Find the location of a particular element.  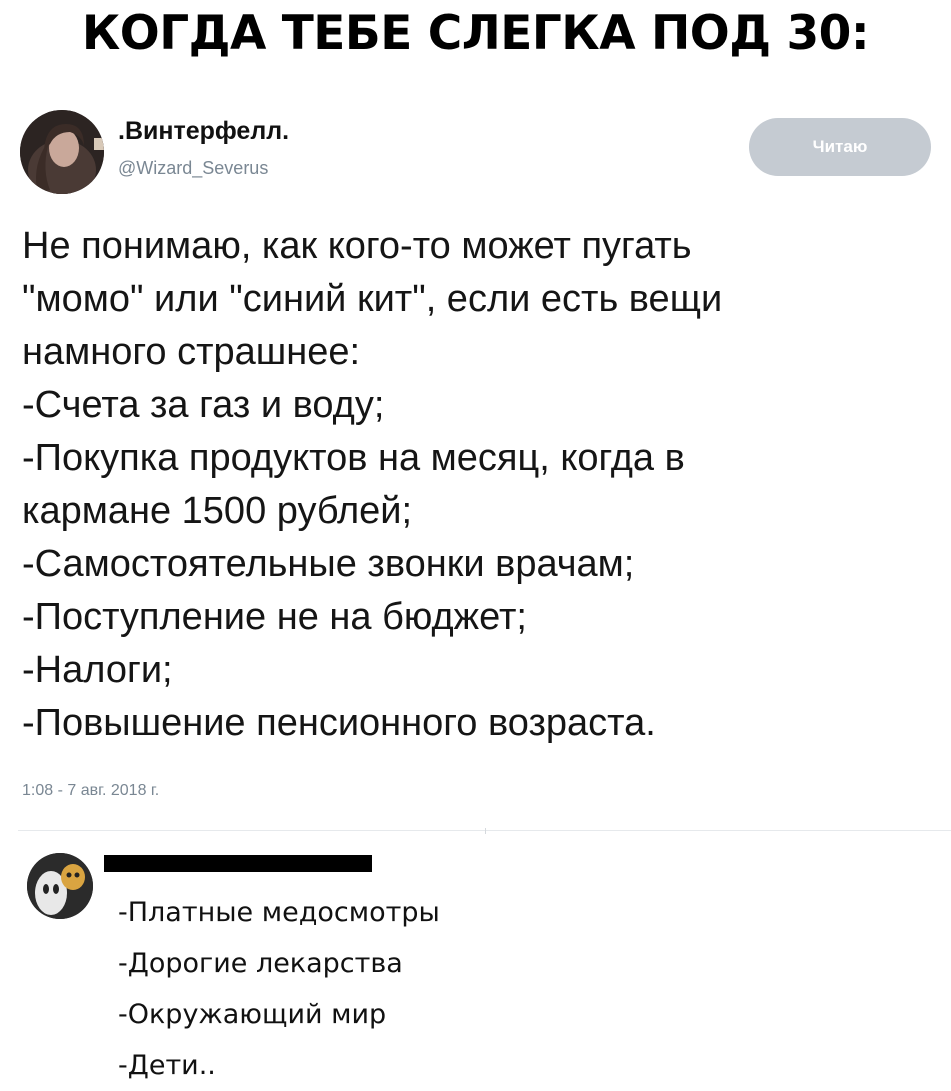

comment-line: -Платные медосмотры is located at coordinates (279, 912).